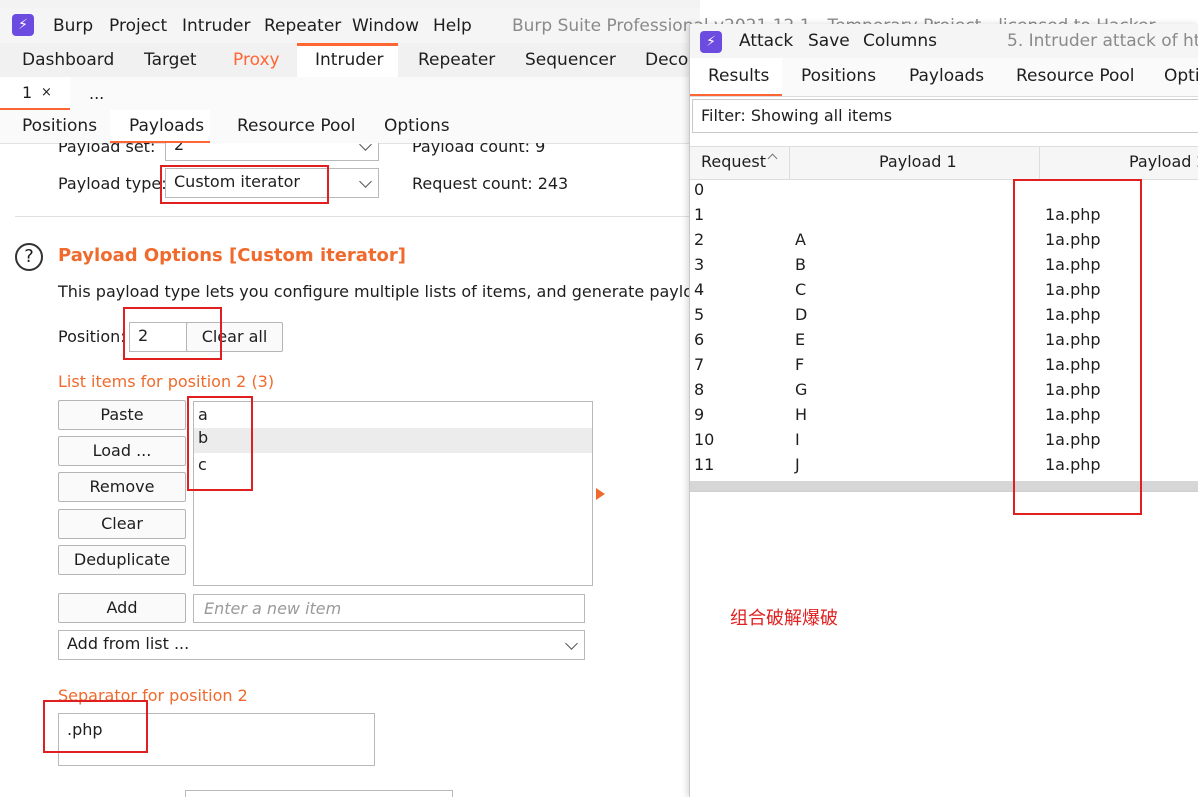  What do you see at coordinates (784, 618) in the screenshot?
I see `annotation-text: 组合破解爆破` at bounding box center [784, 618].